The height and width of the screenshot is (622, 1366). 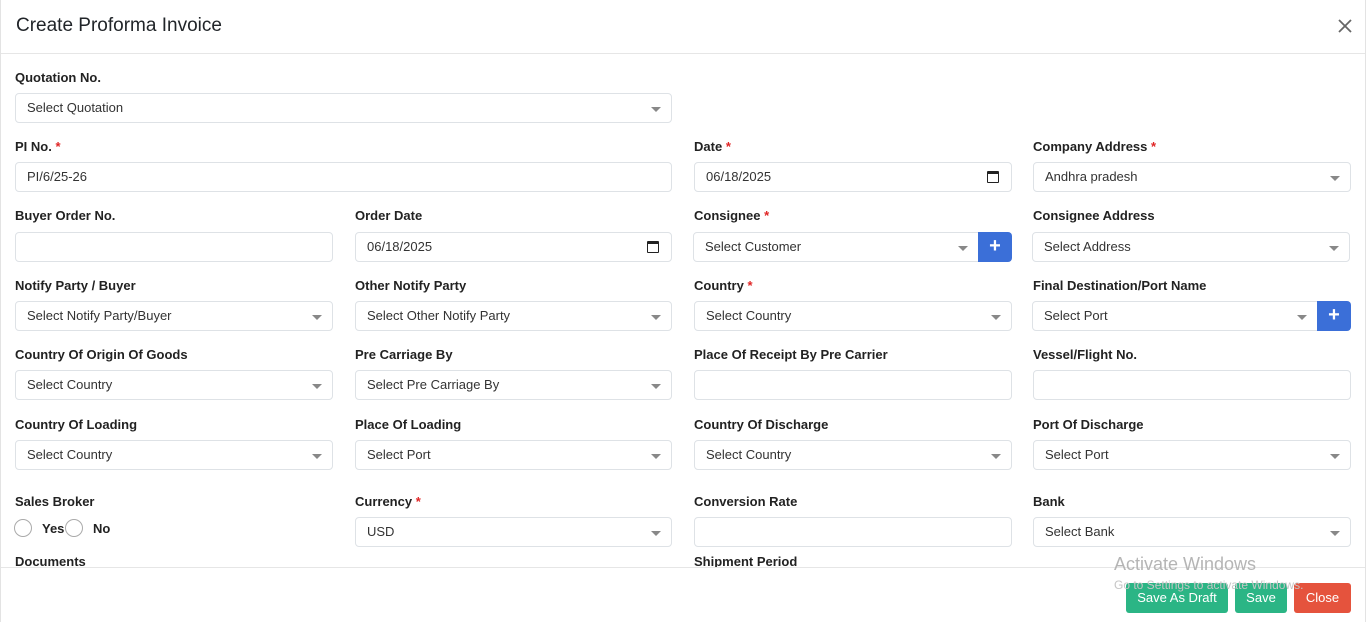 I want to click on modal-footer: Save As Draft Save Close, so click(x=683, y=594).